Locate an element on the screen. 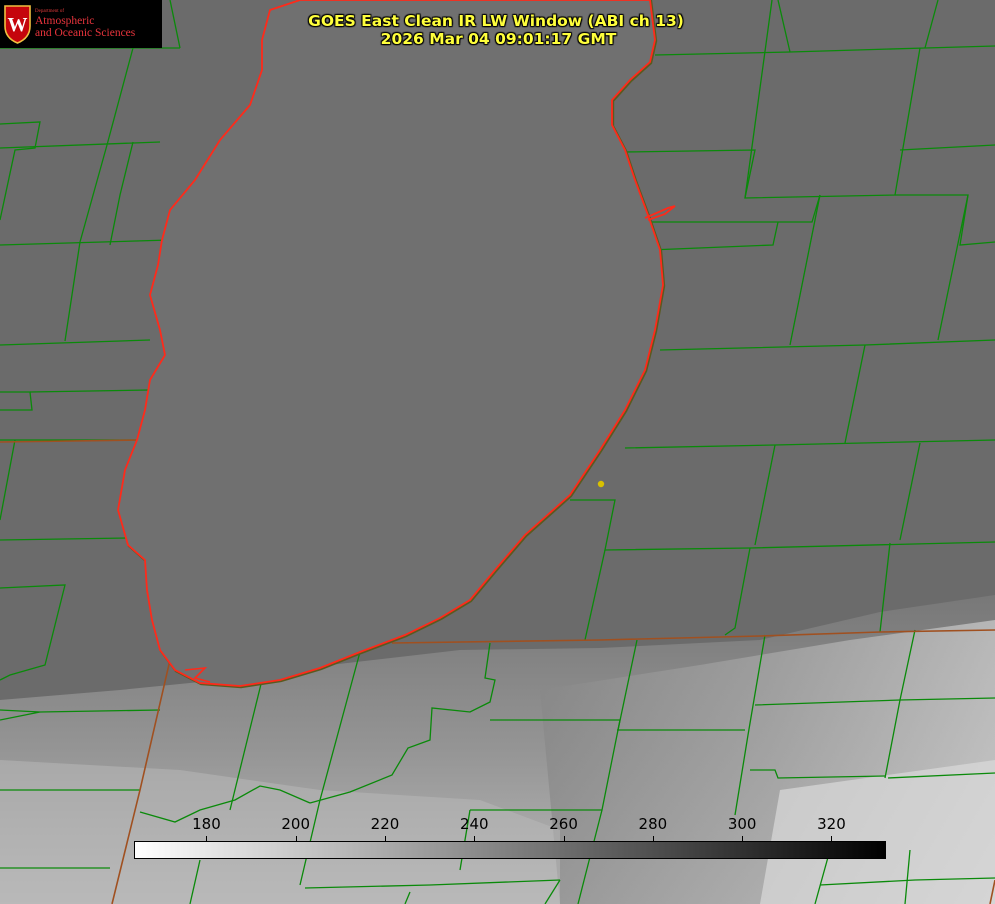 The width and height of the screenshot is (995, 904). colorbar-tick-label: 200 is located at coordinates (296, 824).